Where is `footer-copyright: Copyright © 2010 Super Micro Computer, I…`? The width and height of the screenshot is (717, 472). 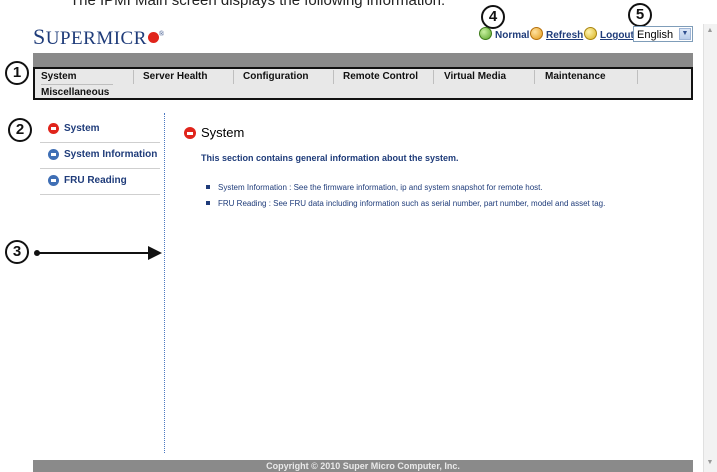
footer-copyright: Copyright © 2010 Super Micro Computer, I… is located at coordinates (363, 466).